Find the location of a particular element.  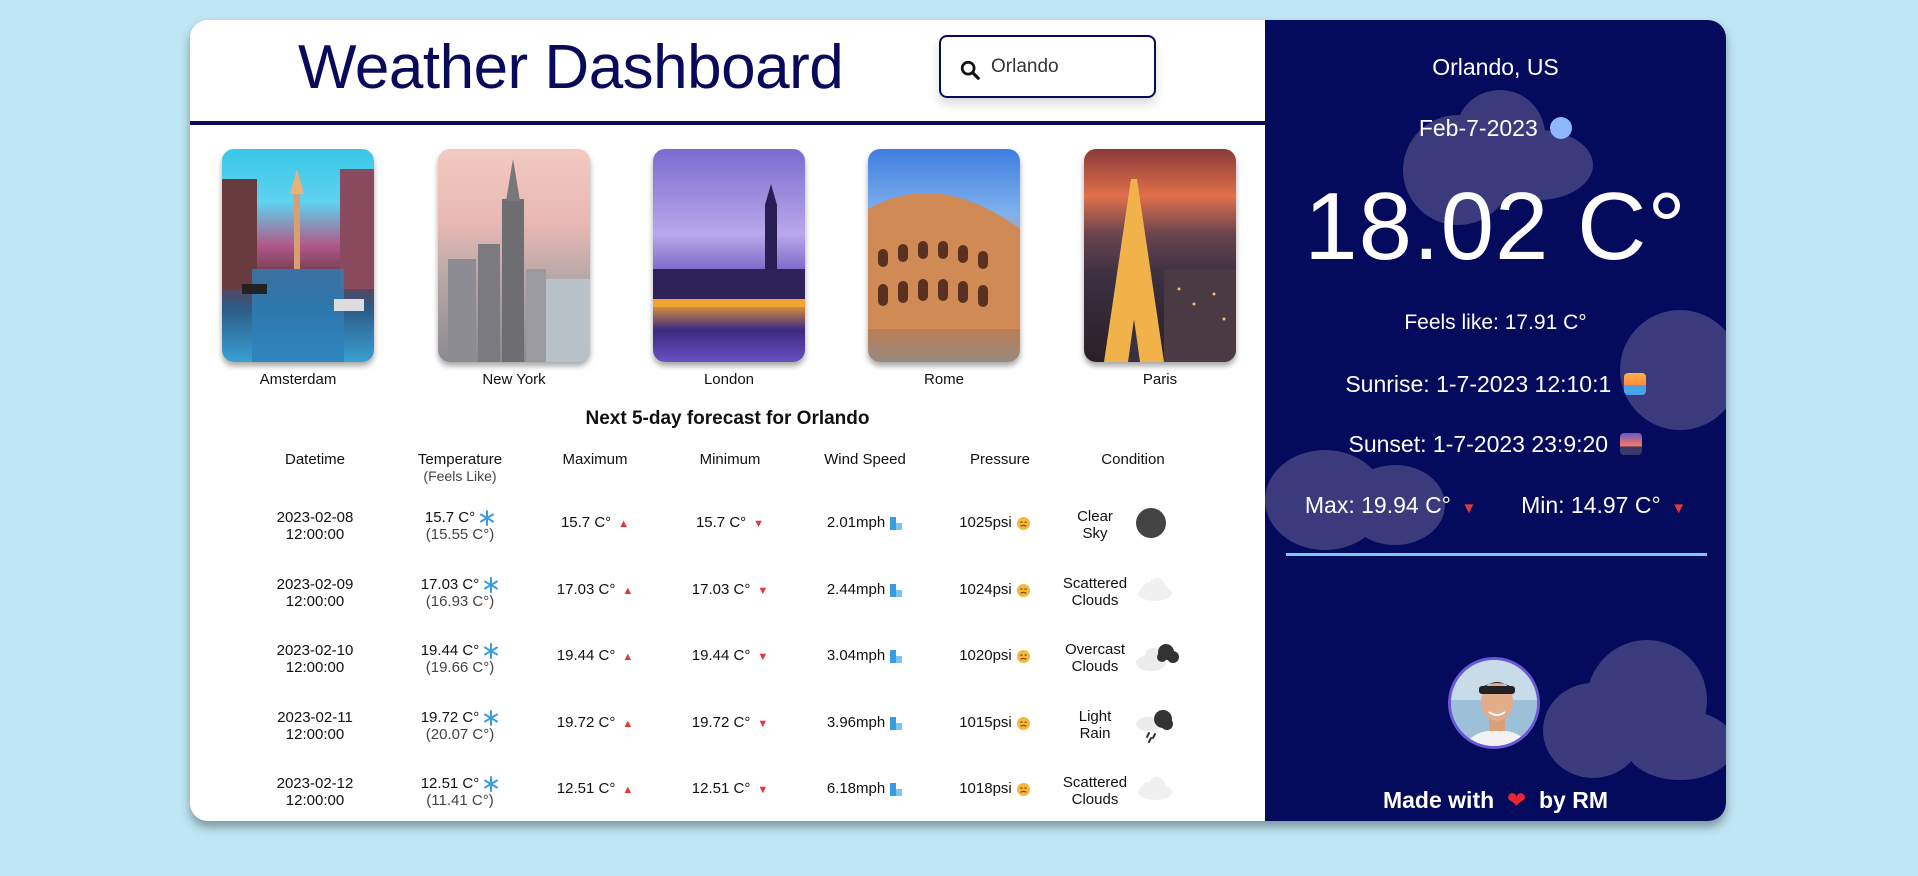

forecast-pressure-value: 1020psi is located at coordinates (985, 655).